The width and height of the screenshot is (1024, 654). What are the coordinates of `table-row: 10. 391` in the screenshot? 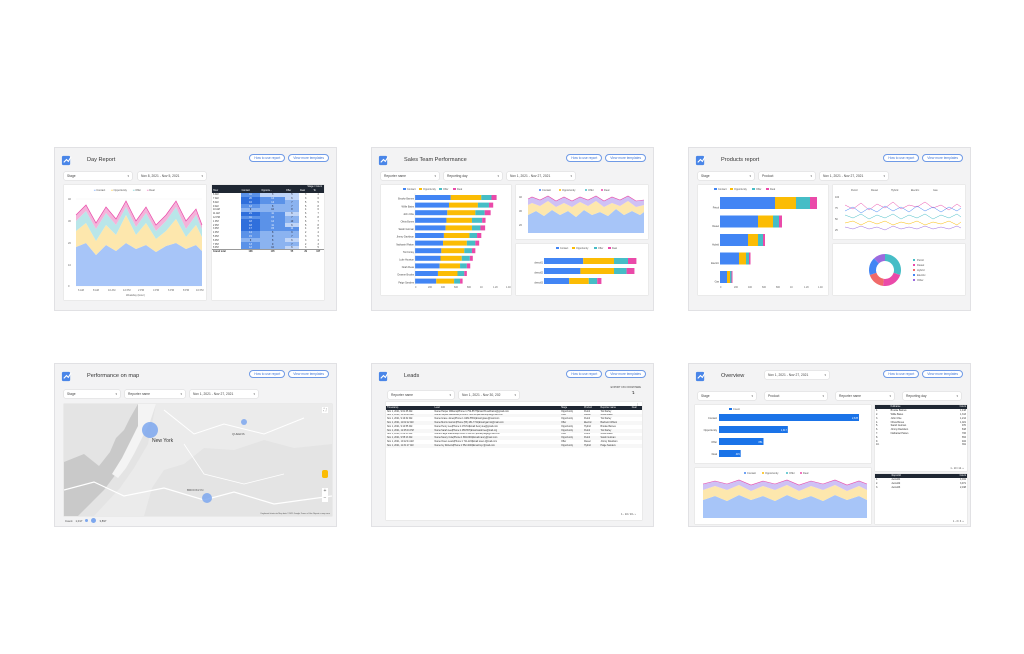 It's located at (921, 445).